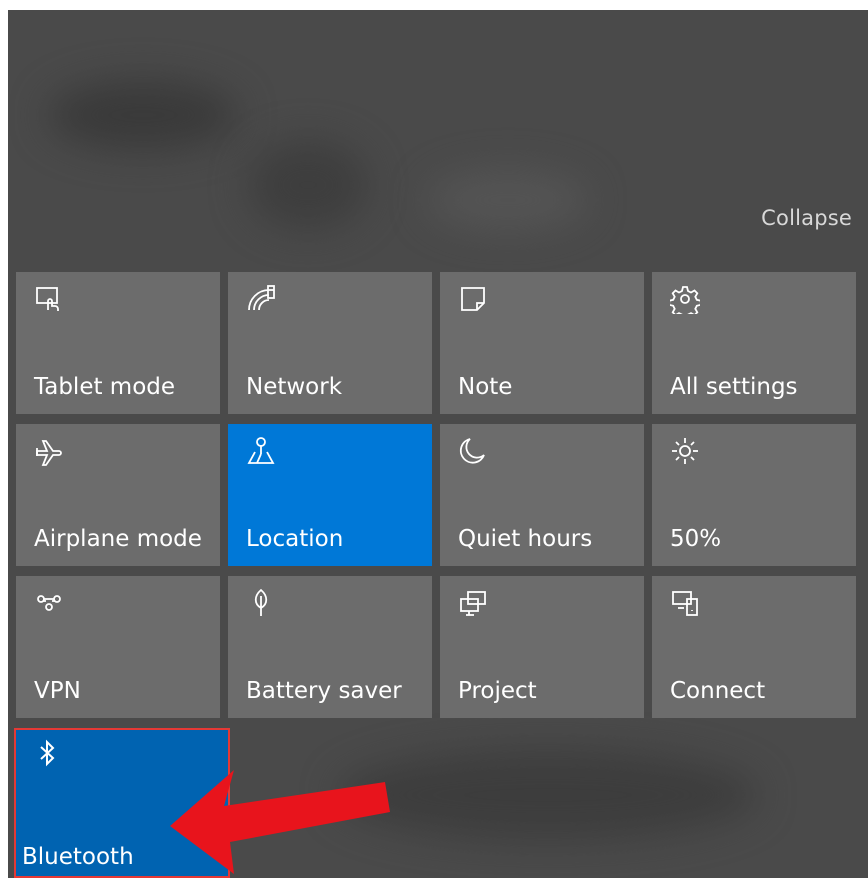 This screenshot has width=868, height=878. Describe the element at coordinates (118, 539) in the screenshot. I see `tile-label: Airplane mode` at that location.